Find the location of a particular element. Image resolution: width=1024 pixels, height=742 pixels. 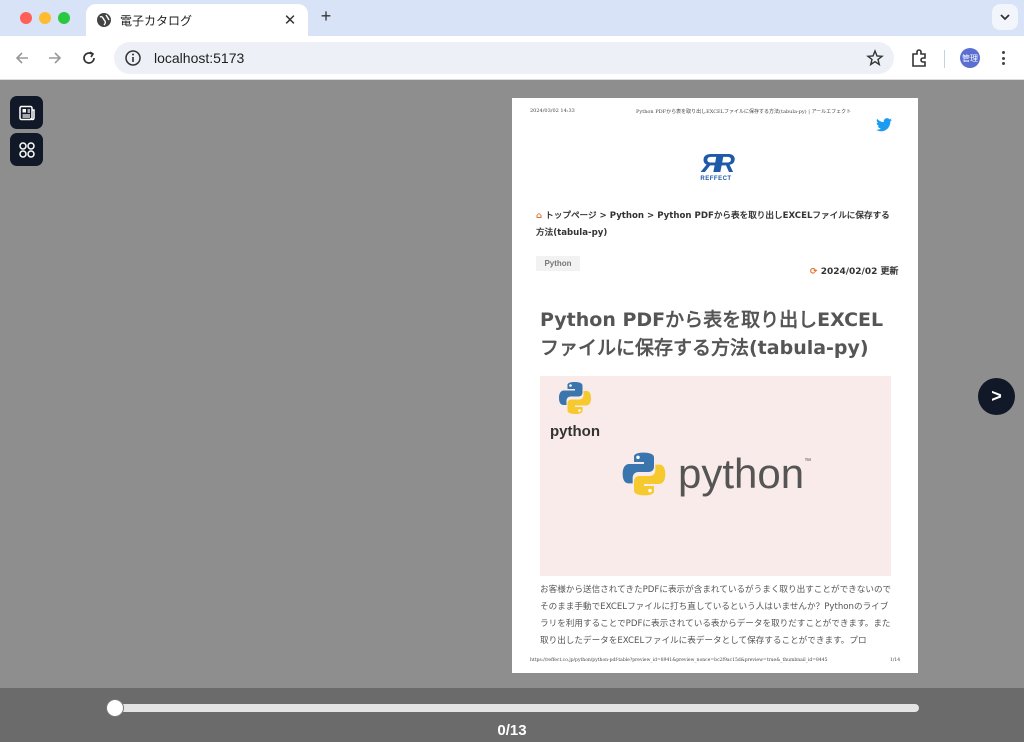

back-button is located at coordinates (22, 58).